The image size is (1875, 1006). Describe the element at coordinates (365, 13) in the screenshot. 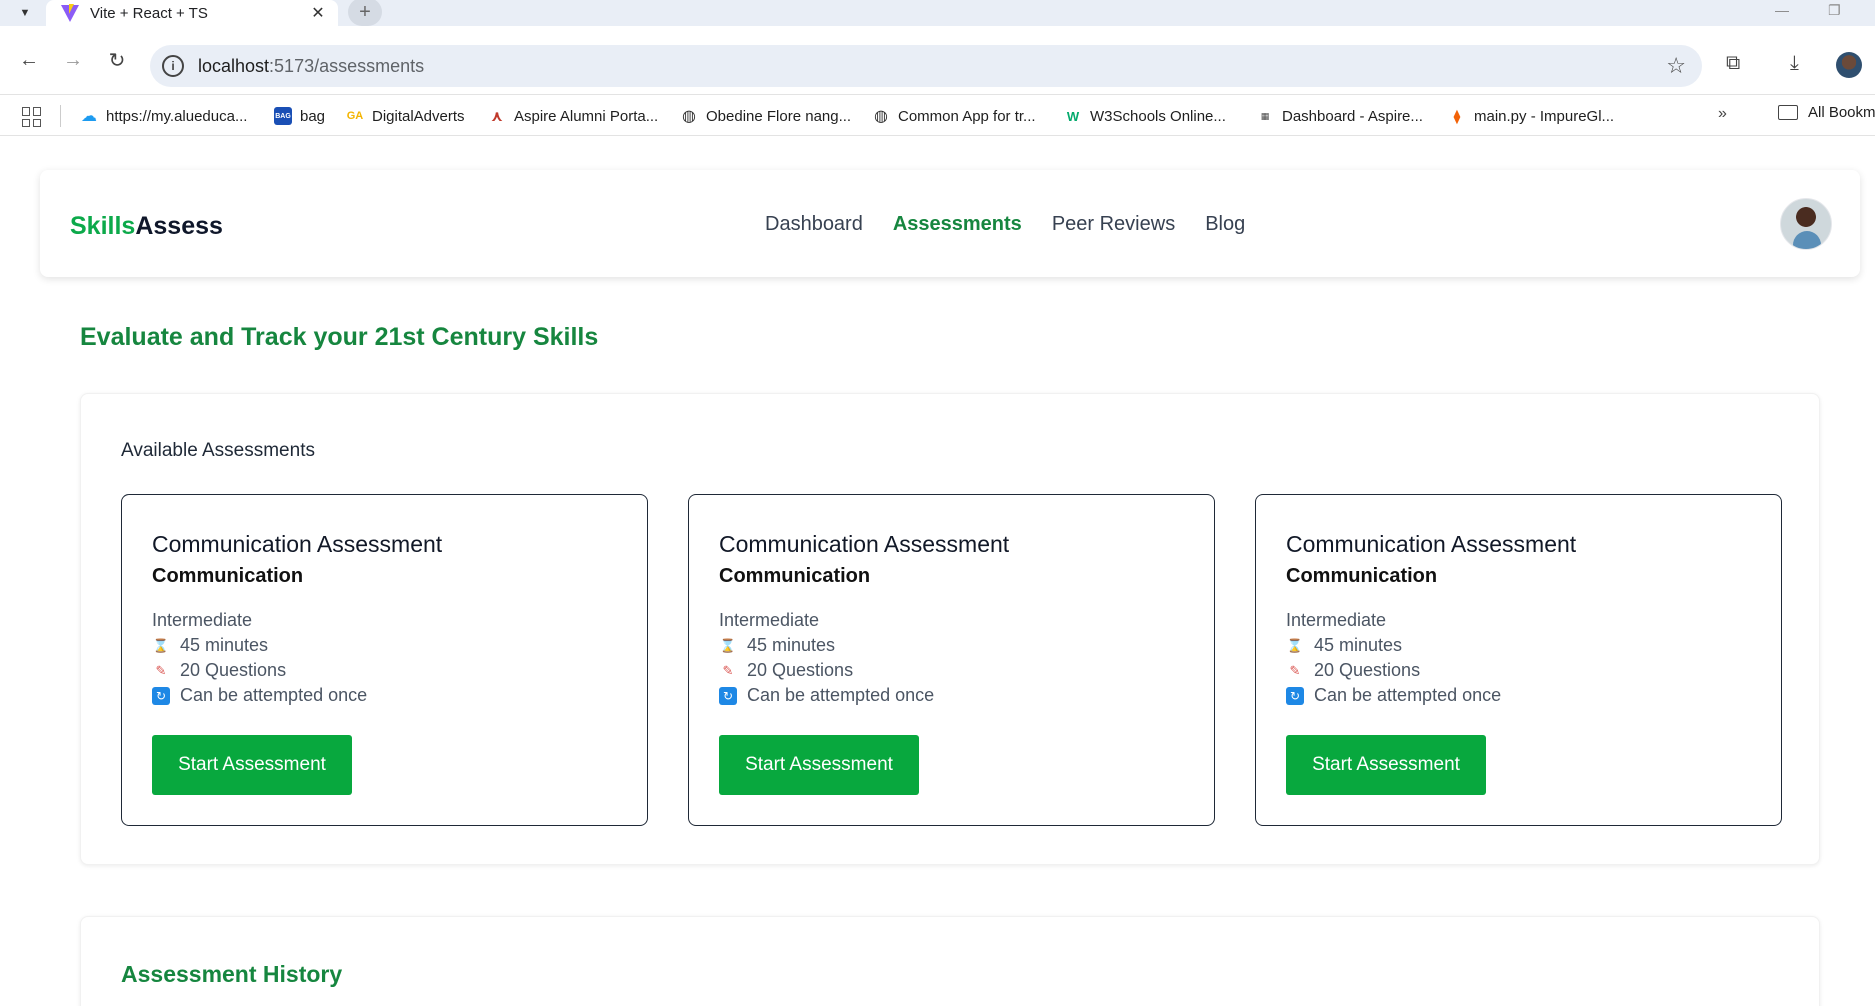

I see `new-tab-button: +` at that location.